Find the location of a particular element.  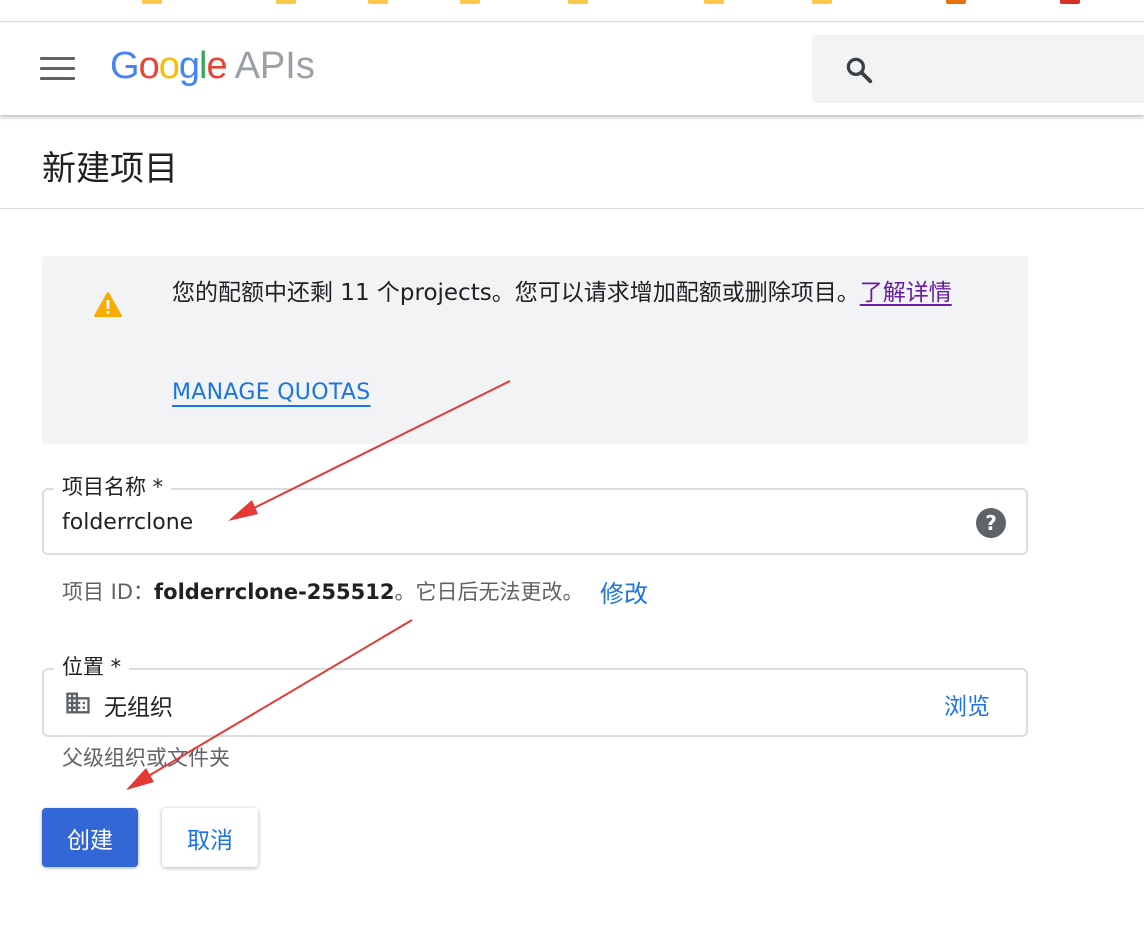

project-id-text: 项目 ID：folderrclone-255512。它日后无法更改。 is located at coordinates (322, 592).